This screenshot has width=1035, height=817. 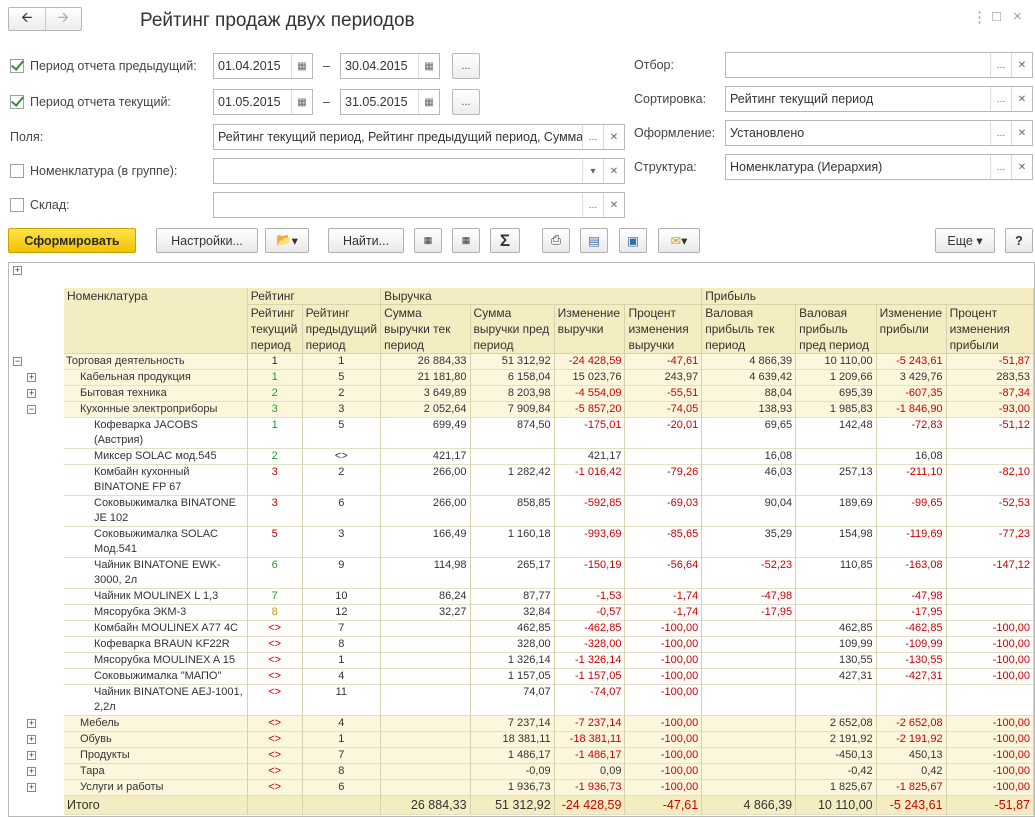 I want to click on arrow-left-icon: 🡨, so click(x=27, y=19).